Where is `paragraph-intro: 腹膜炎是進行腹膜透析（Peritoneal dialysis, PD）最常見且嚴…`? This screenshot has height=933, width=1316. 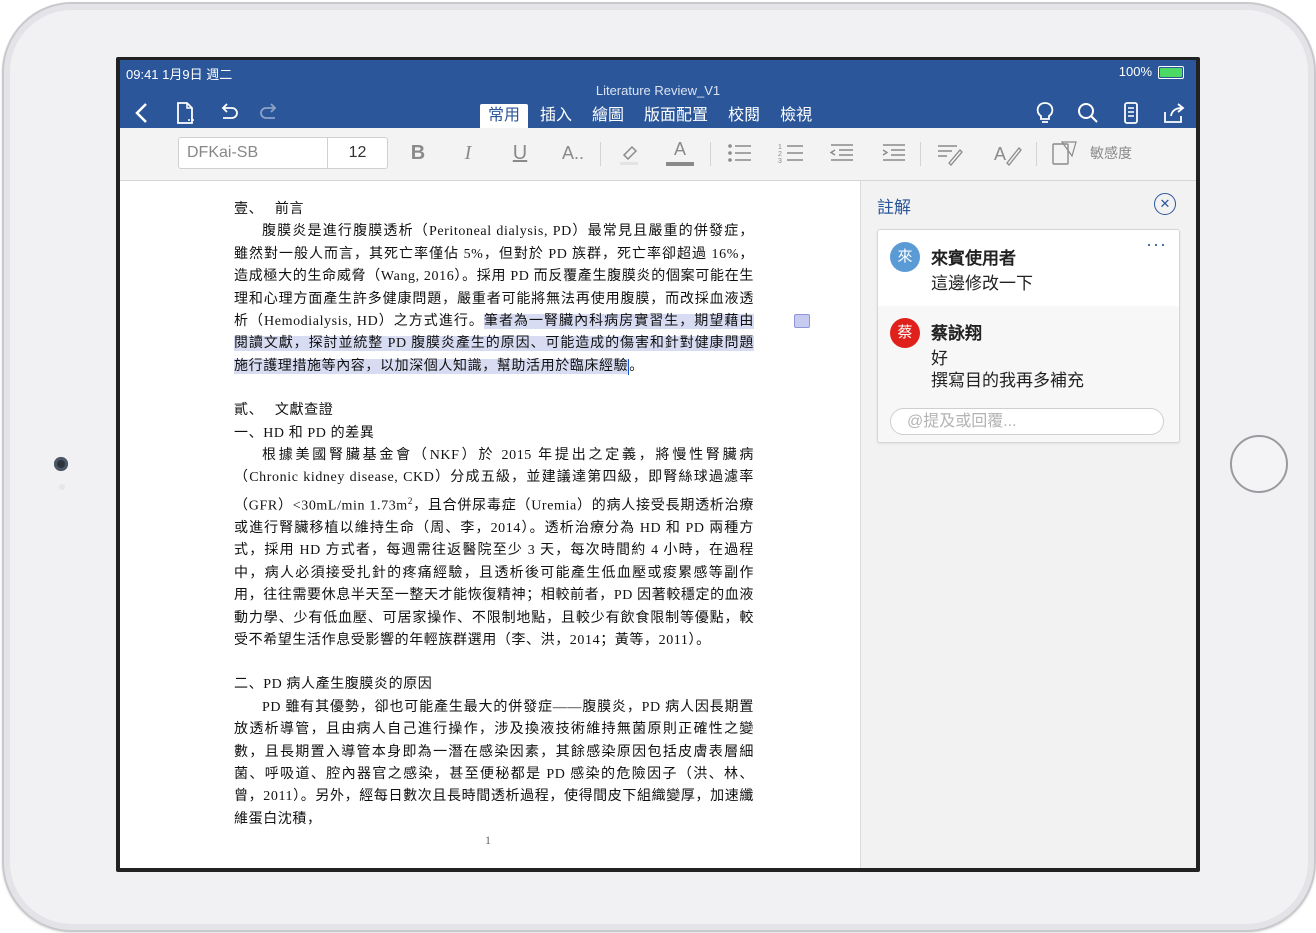 paragraph-intro: 腹膜炎是進行腹膜透析（Peritoneal dialysis, PD）最常見且嚴… is located at coordinates (494, 299).